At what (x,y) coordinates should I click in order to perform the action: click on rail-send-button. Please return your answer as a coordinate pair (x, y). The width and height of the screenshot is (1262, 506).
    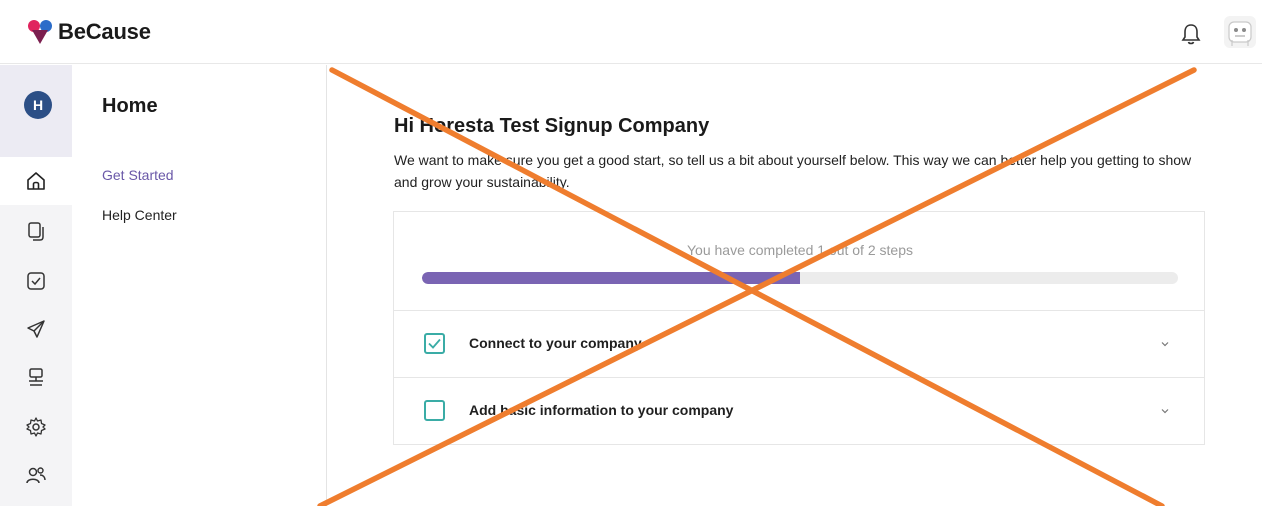
    Looking at the image, I should click on (36, 329).